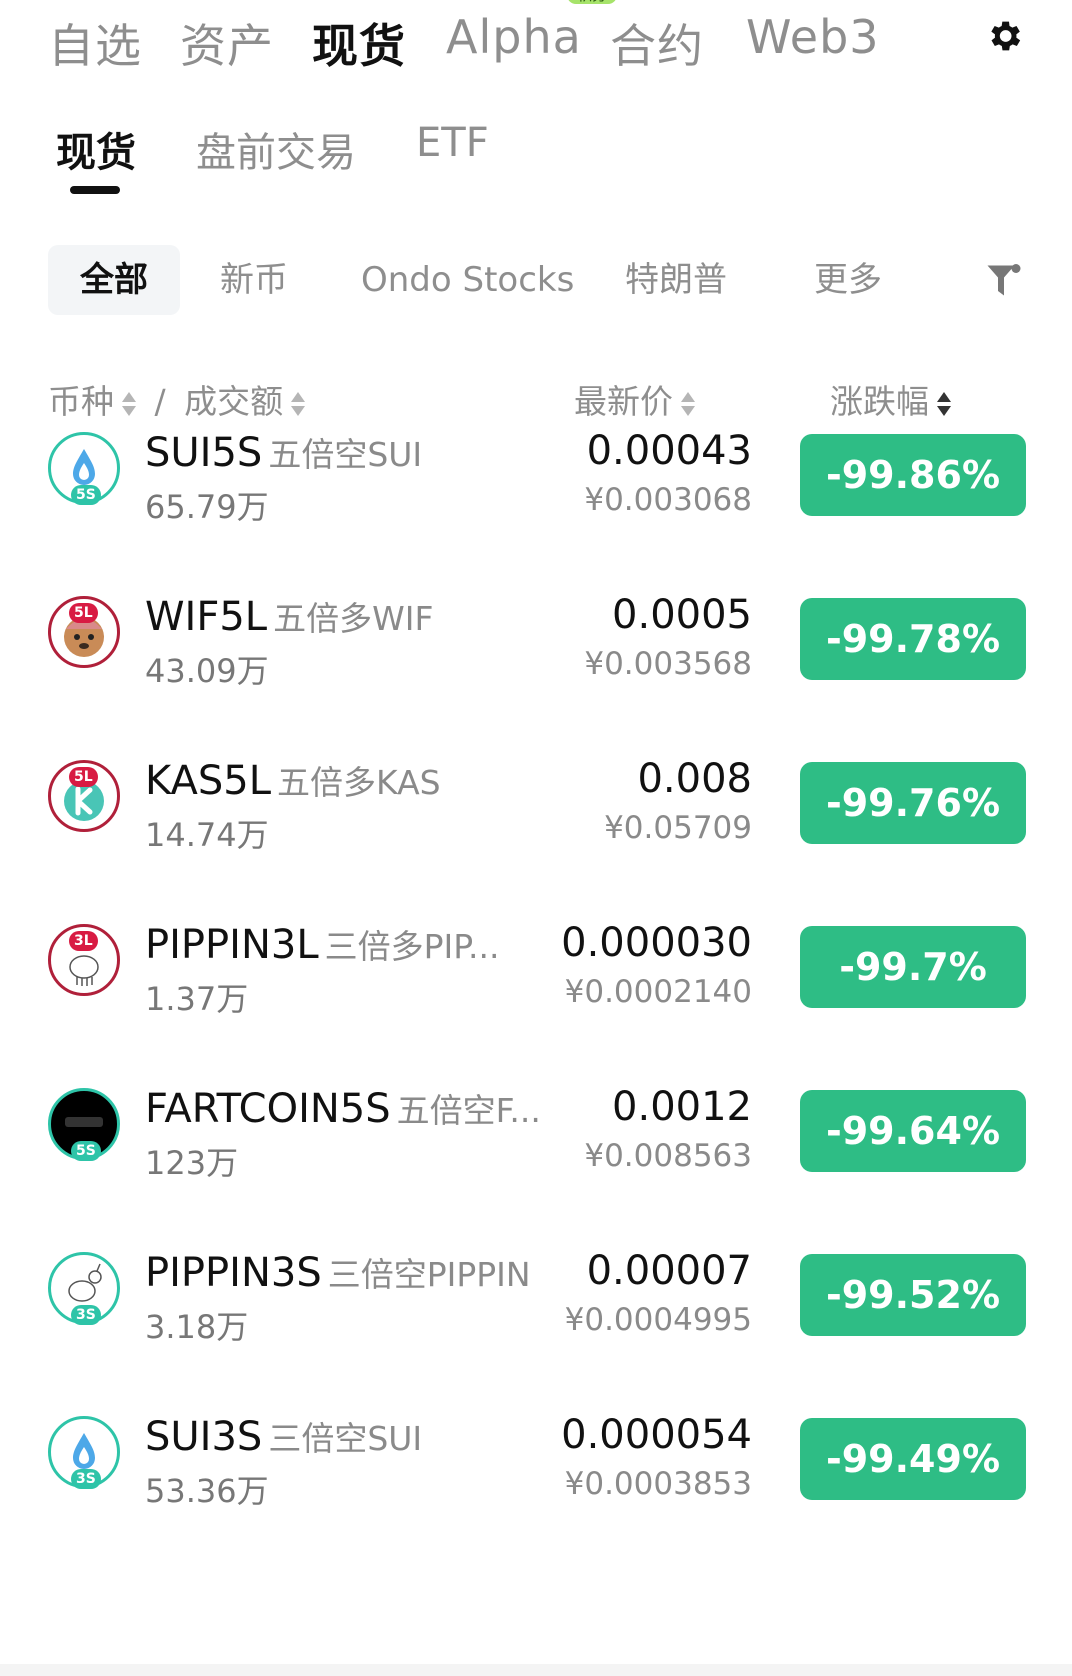 Image resolution: width=1072 pixels, height=1676 pixels. Describe the element at coordinates (207, 835) in the screenshot. I see `coin-volume: 14.74万` at that location.